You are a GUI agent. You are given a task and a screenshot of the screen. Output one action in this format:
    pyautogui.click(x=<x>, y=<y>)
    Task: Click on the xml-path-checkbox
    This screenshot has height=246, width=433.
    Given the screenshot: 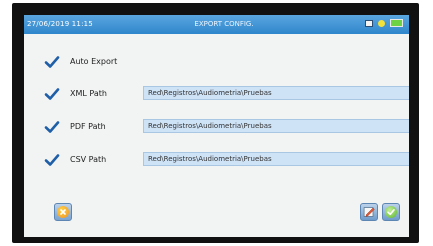 What is the action you would take?
    pyautogui.click(x=52, y=94)
    